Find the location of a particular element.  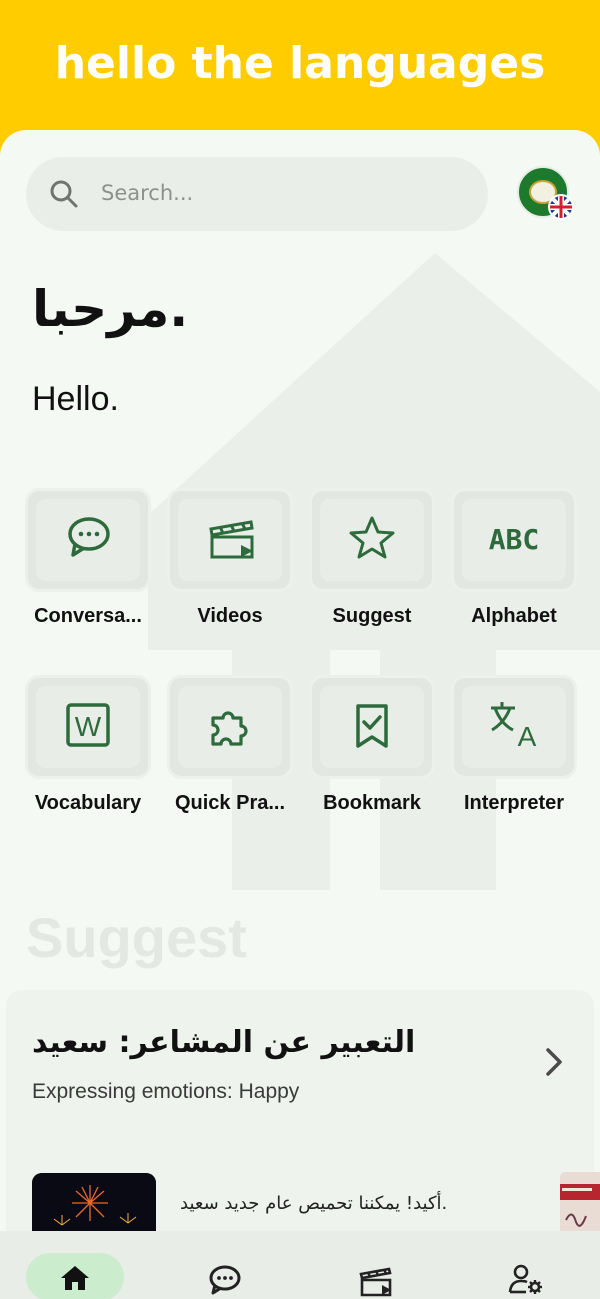

feature-interpreter-button: A is located at coordinates (514, 727).